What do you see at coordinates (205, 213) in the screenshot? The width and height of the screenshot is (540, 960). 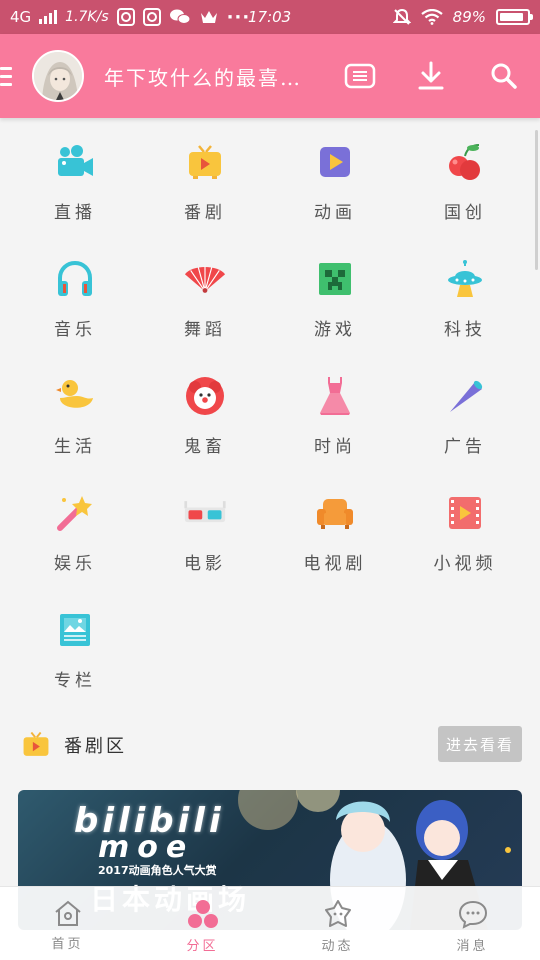 I see `category-label: 番剧` at bounding box center [205, 213].